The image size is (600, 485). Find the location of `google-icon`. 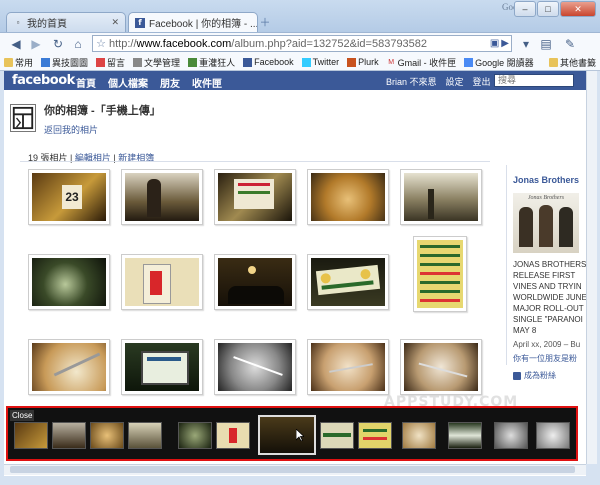

google-icon is located at coordinates (469, 62).